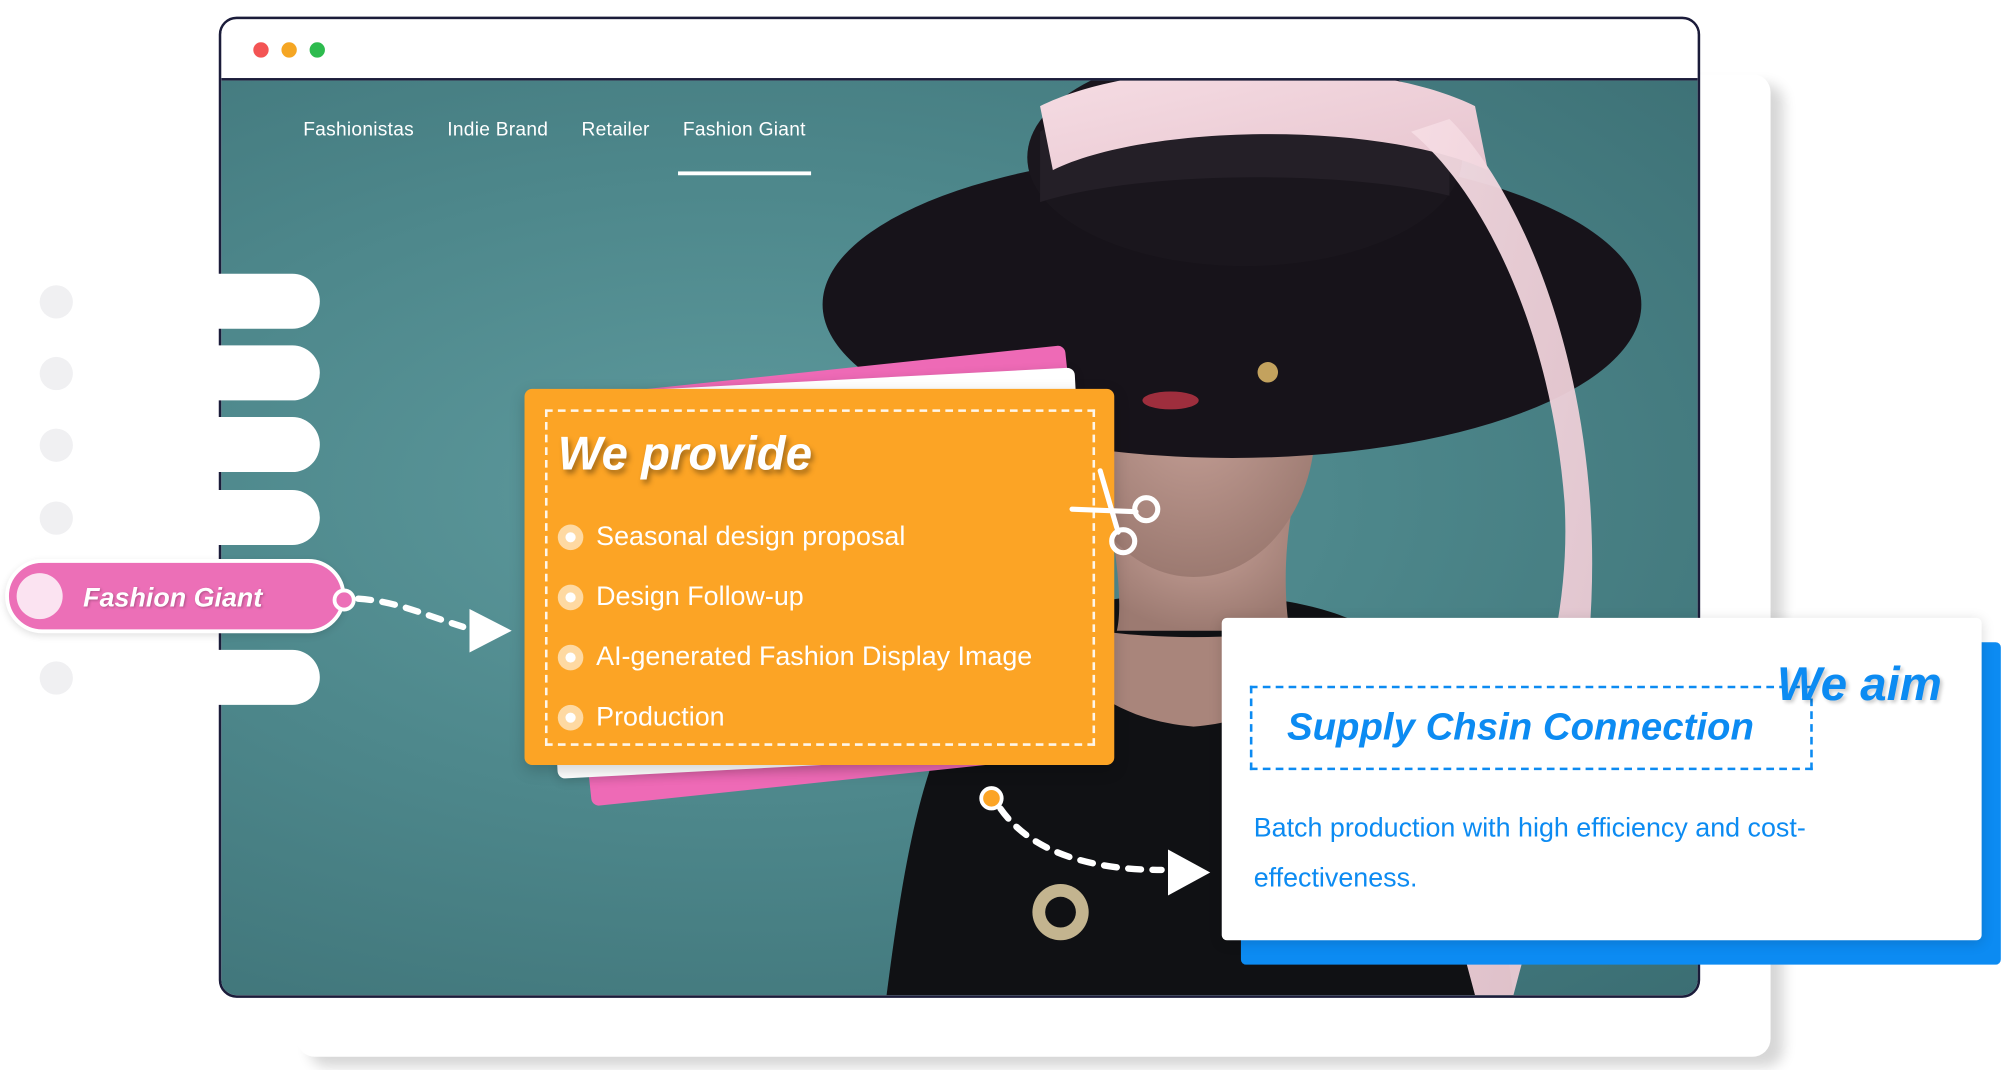 The image size is (2006, 1070). I want to click on connector-dot, so click(991, 798).